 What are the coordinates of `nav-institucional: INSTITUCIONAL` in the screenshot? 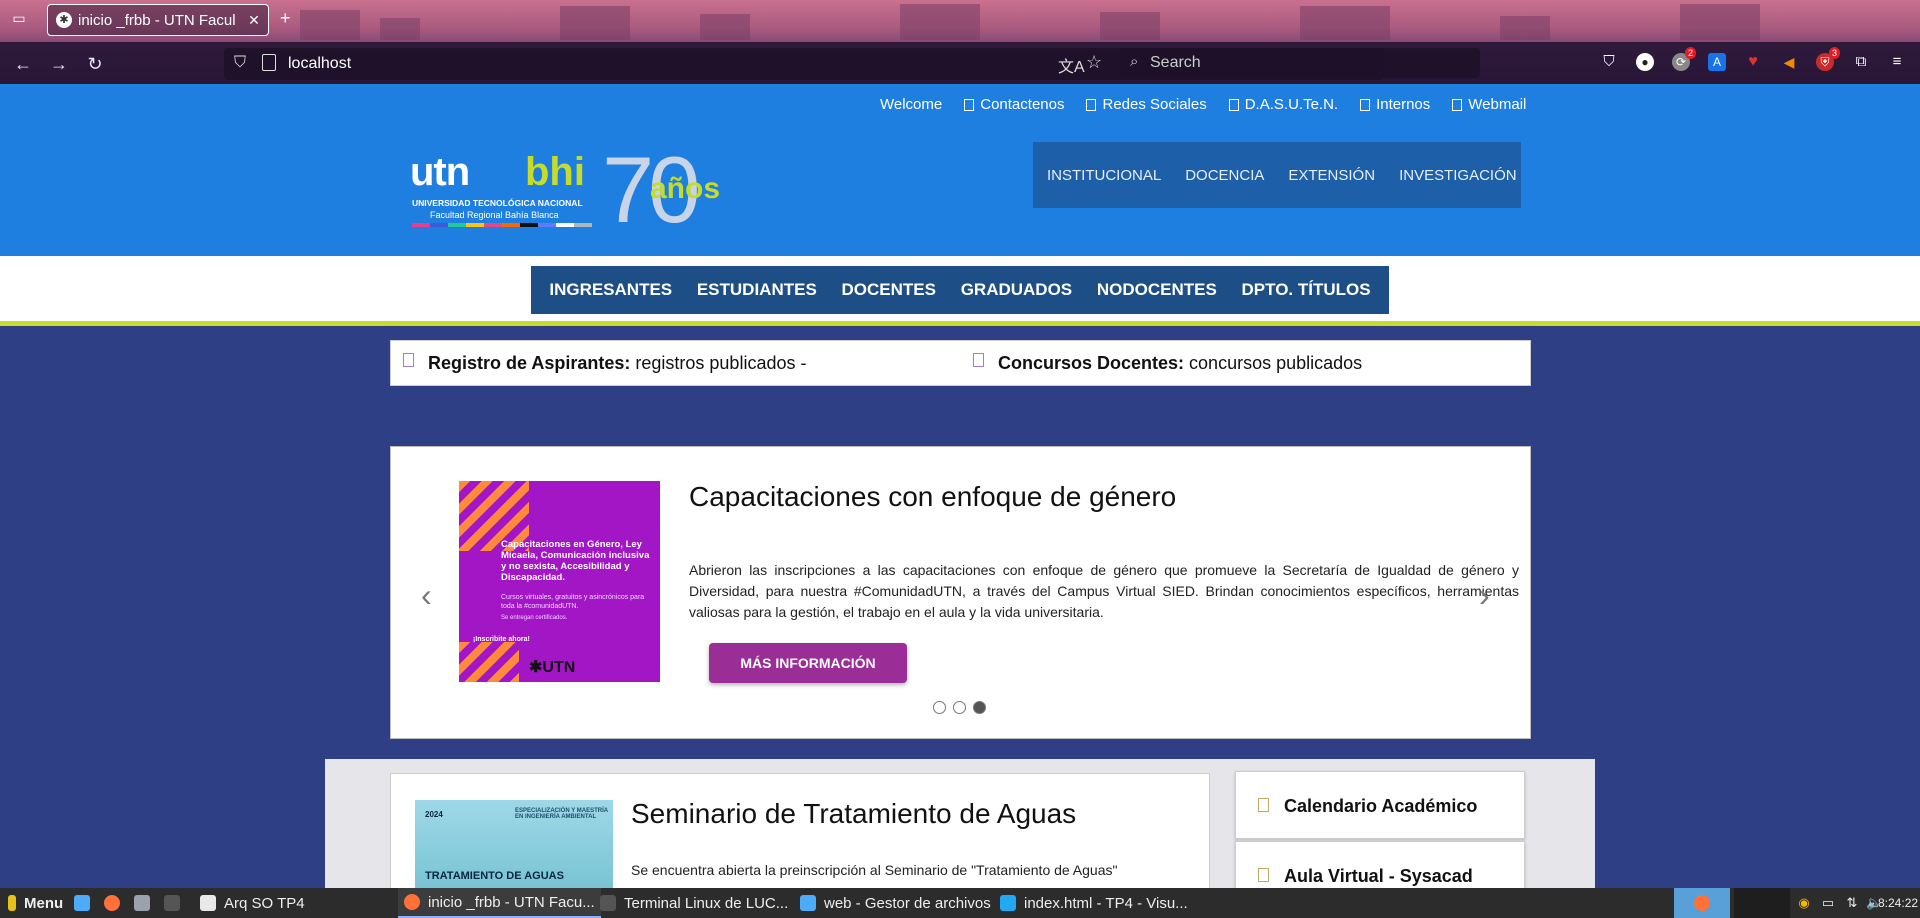 It's located at (1104, 175).